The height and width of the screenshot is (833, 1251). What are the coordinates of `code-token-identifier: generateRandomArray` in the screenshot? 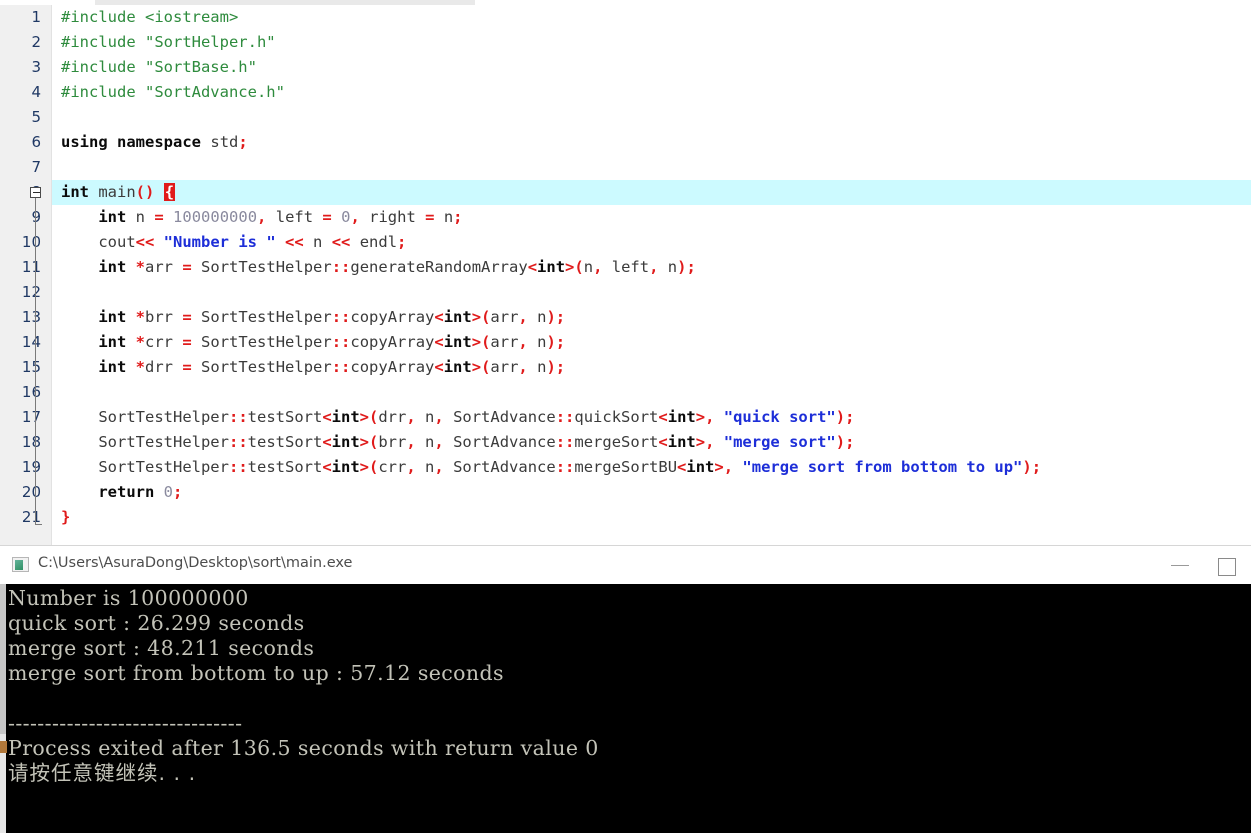 It's located at (439, 267).